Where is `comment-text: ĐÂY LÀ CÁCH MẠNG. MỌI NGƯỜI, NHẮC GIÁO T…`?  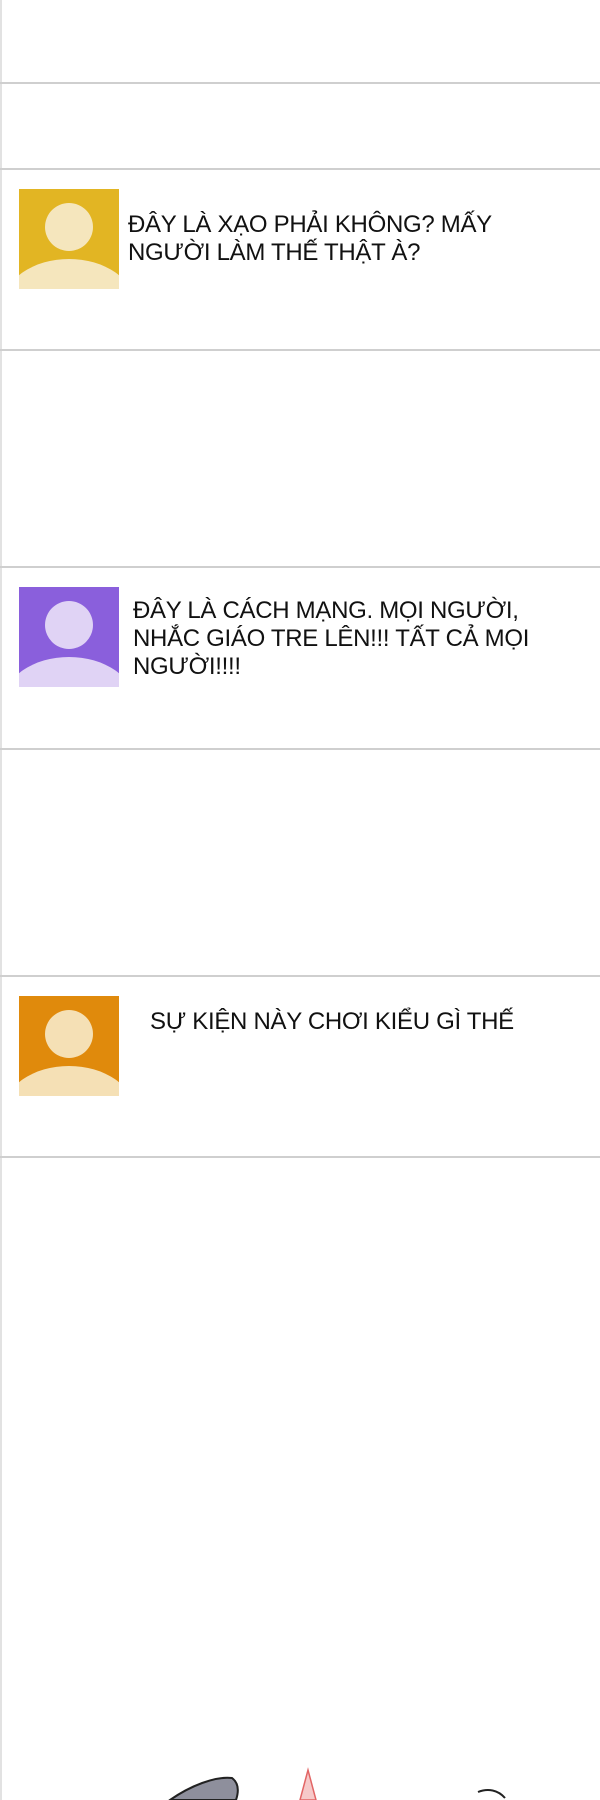
comment-text: ĐÂY LÀ CÁCH MẠNG. MỌI NGƯỜI, NHẮC GIÁO T… is located at coordinates (331, 638).